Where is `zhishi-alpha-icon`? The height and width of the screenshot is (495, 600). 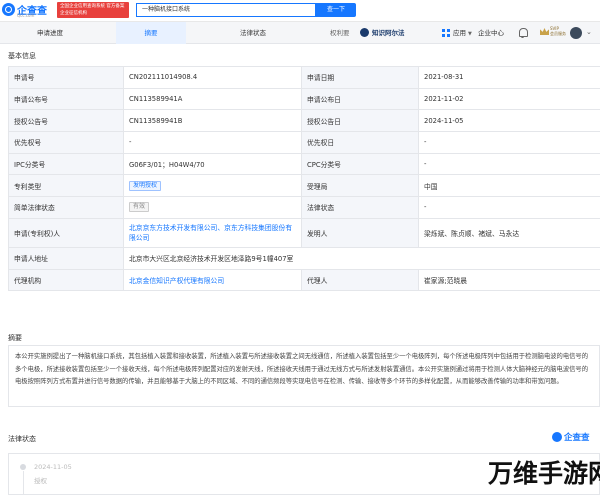
zhishi-alpha-icon is located at coordinates (364, 32).